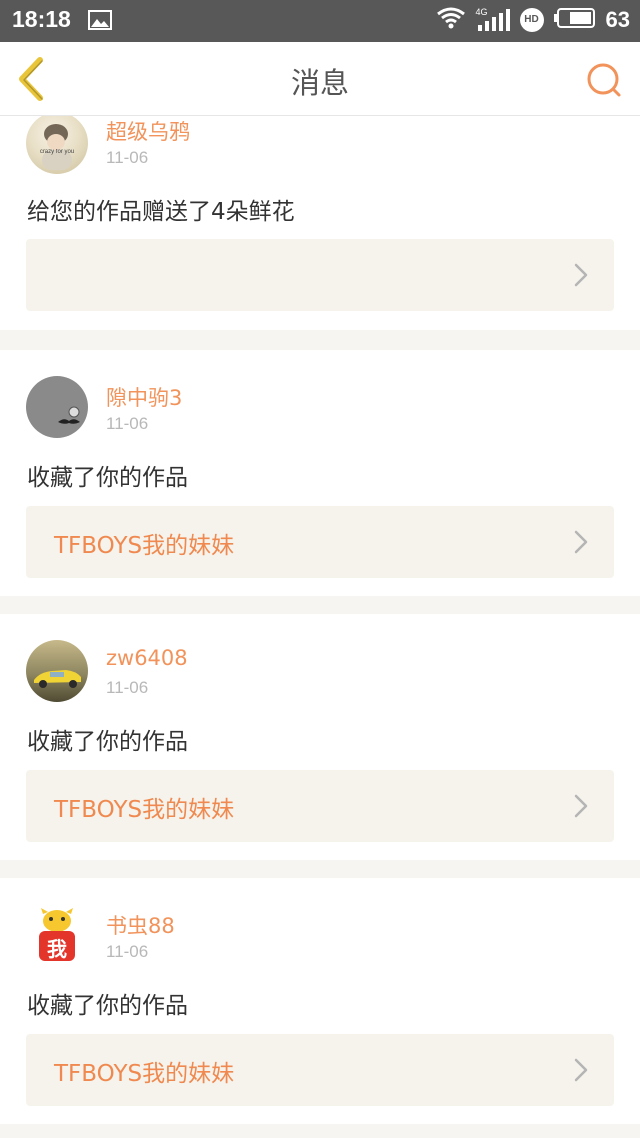 Image resolution: width=640 pixels, height=1138 pixels. Describe the element at coordinates (57, 935) in the screenshot. I see `avatar: 我` at that location.